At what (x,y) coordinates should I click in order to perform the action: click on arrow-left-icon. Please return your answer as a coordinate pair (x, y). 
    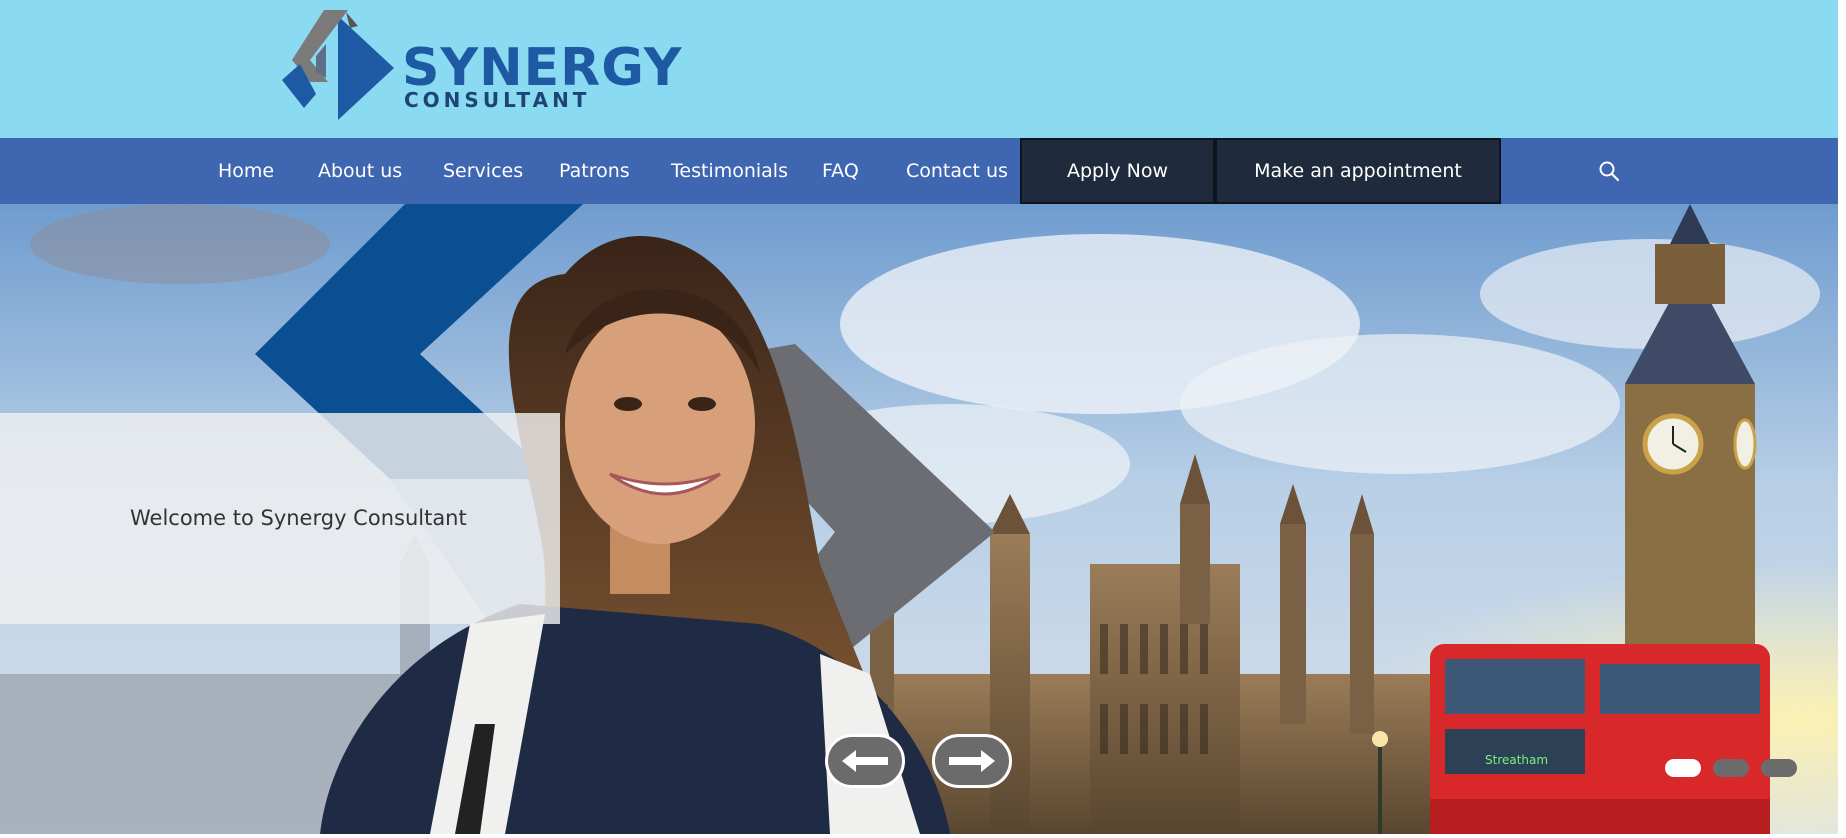
    Looking at the image, I should click on (865, 761).